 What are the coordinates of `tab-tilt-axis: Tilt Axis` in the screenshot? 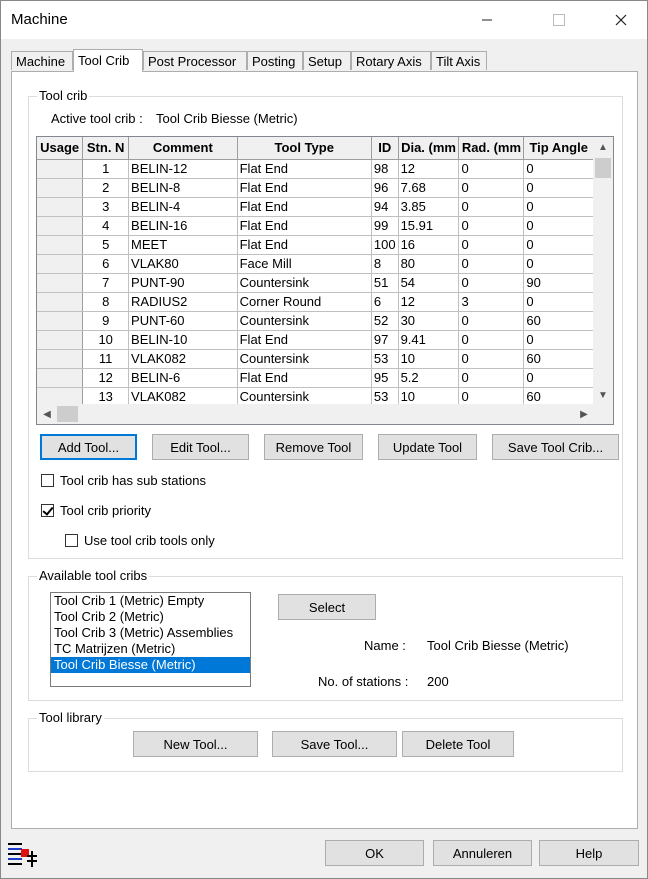 It's located at (459, 60).